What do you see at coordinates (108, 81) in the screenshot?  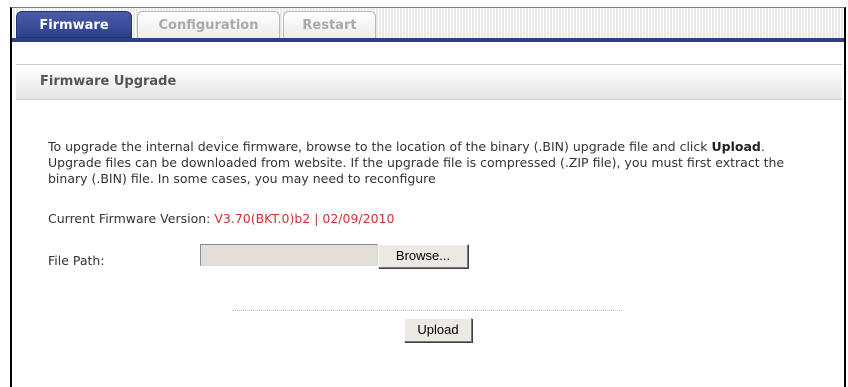 I see `section-title: Firmware Upgrade` at bounding box center [108, 81].